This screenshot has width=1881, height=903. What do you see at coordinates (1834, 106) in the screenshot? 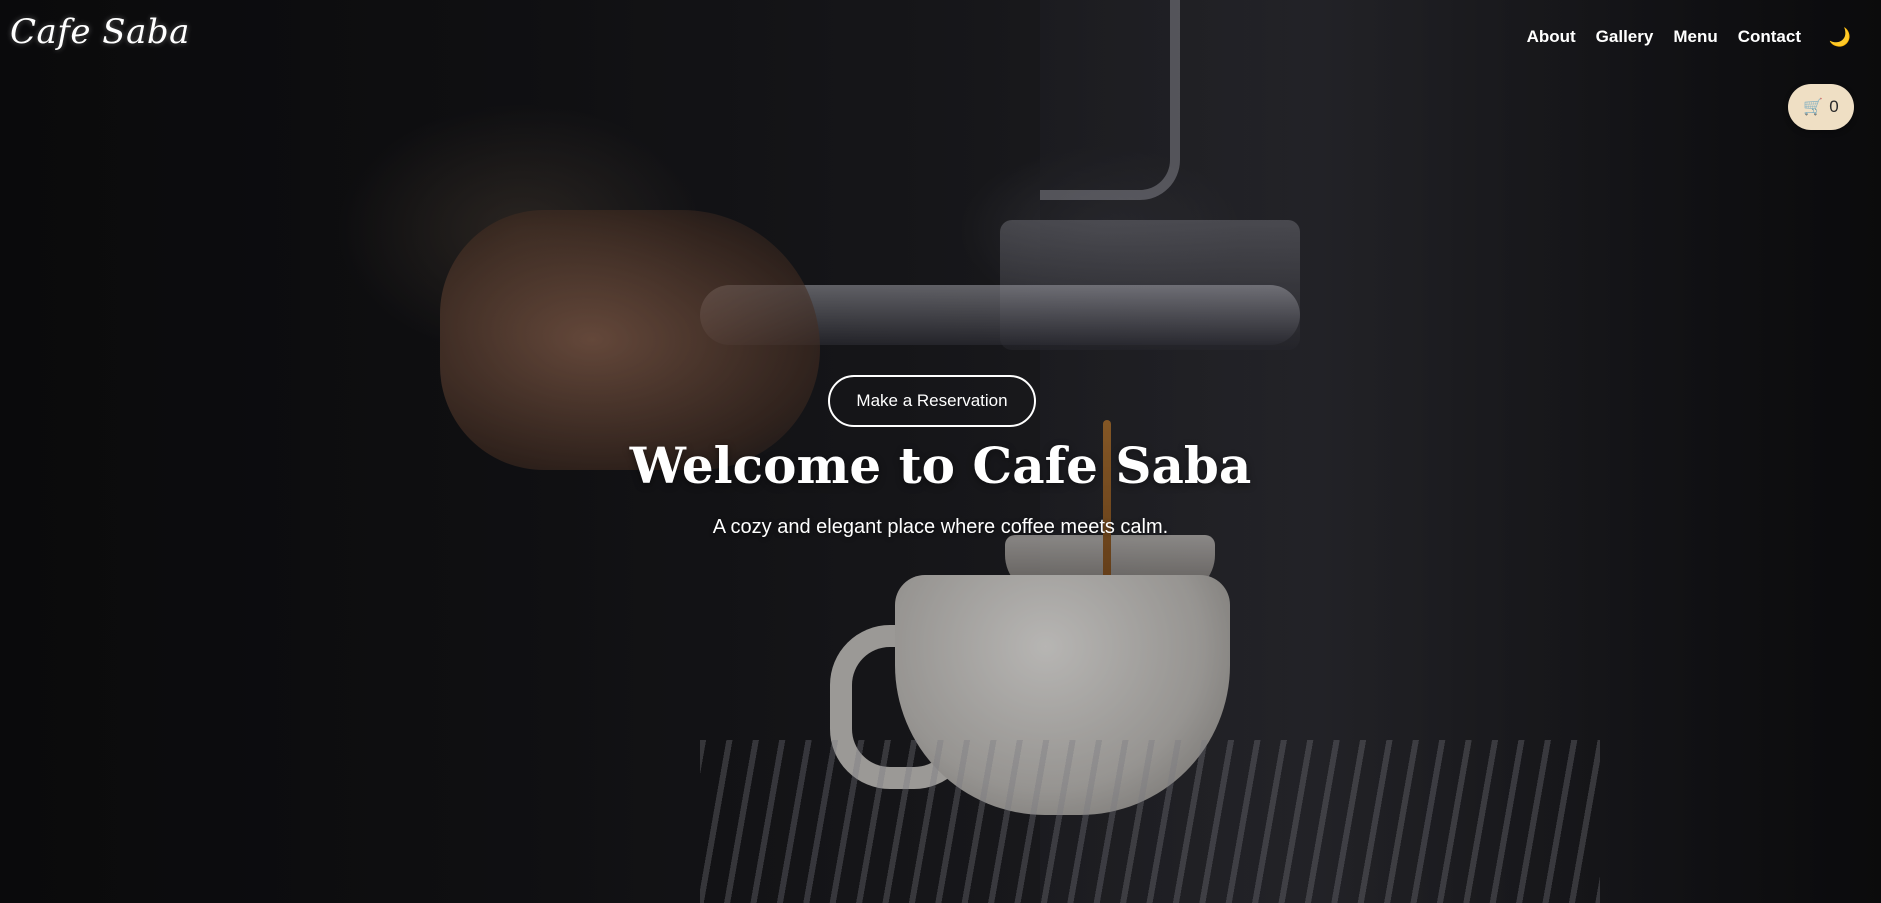
I see `cart-count: 0` at bounding box center [1834, 106].